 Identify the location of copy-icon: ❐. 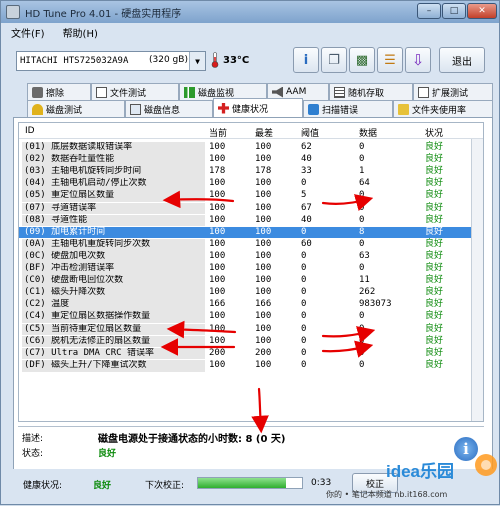
(334, 60).